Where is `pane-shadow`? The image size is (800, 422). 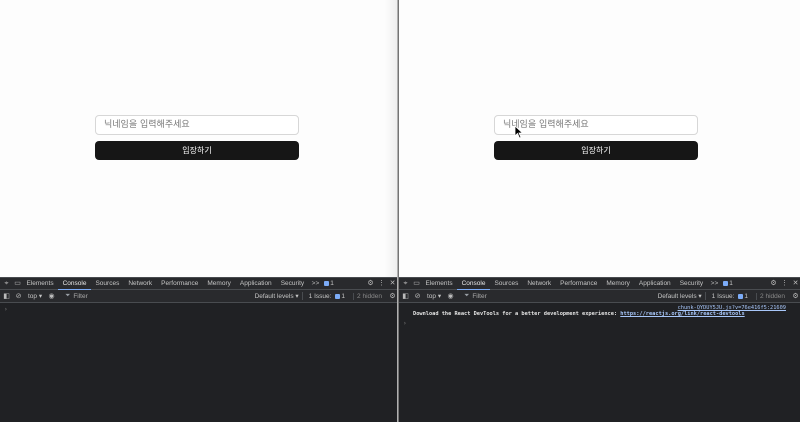 pane-shadow is located at coordinates (391, 138).